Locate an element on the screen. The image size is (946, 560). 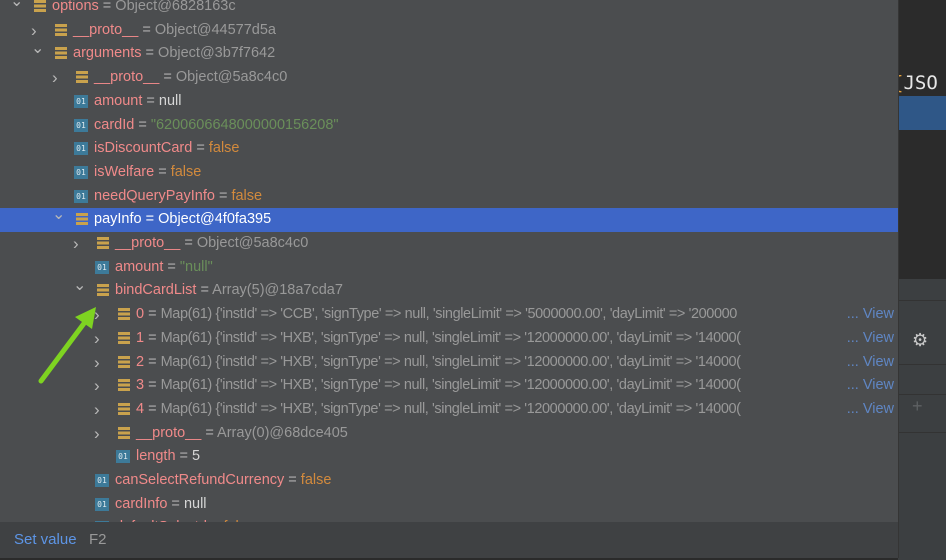
variable-value: Object@3b7f7642 is located at coordinates (217, 53).